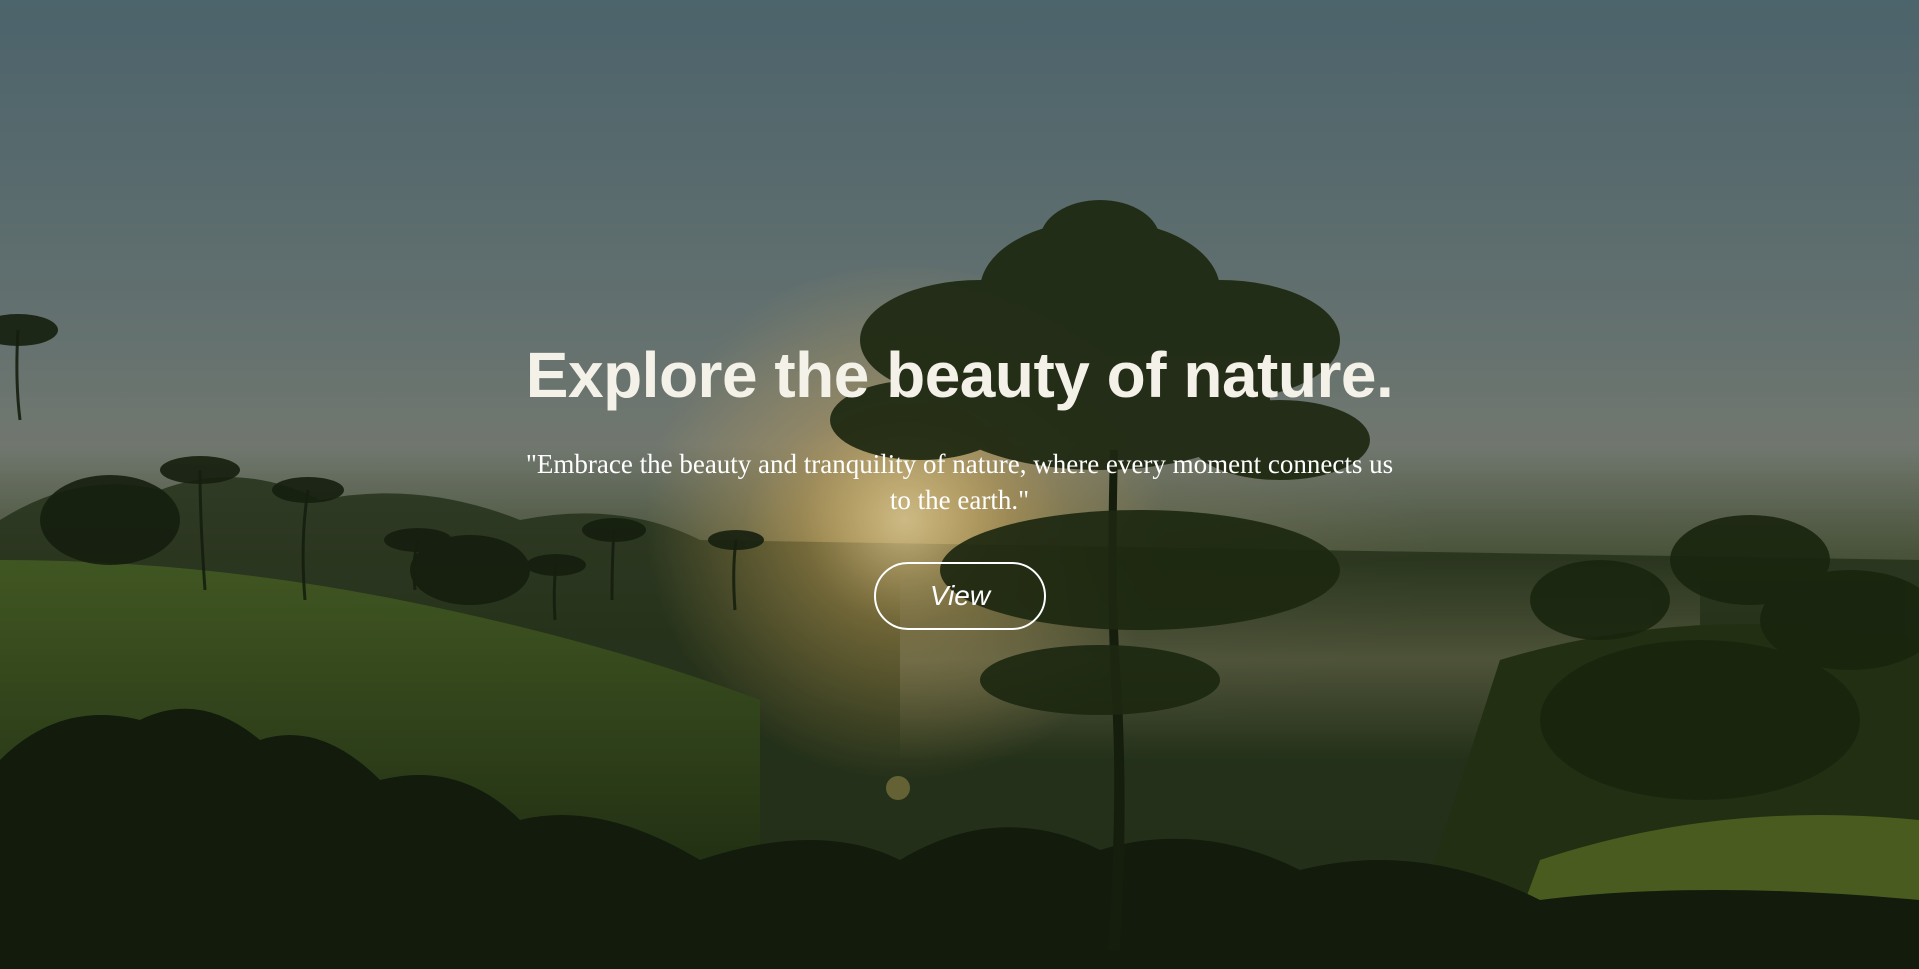  What do you see at coordinates (959, 375) in the screenshot?
I see `hero-title: Explore the beauty of nature.` at bounding box center [959, 375].